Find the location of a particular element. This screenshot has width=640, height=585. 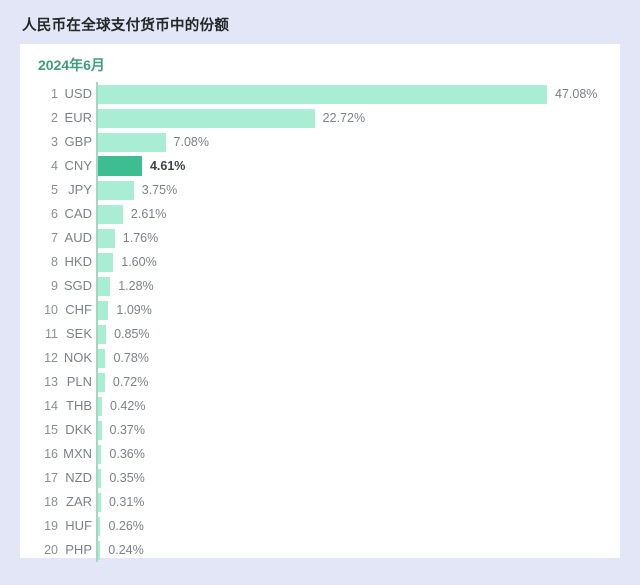

bar-row: 15 DKK 0.37% is located at coordinates (320, 430).